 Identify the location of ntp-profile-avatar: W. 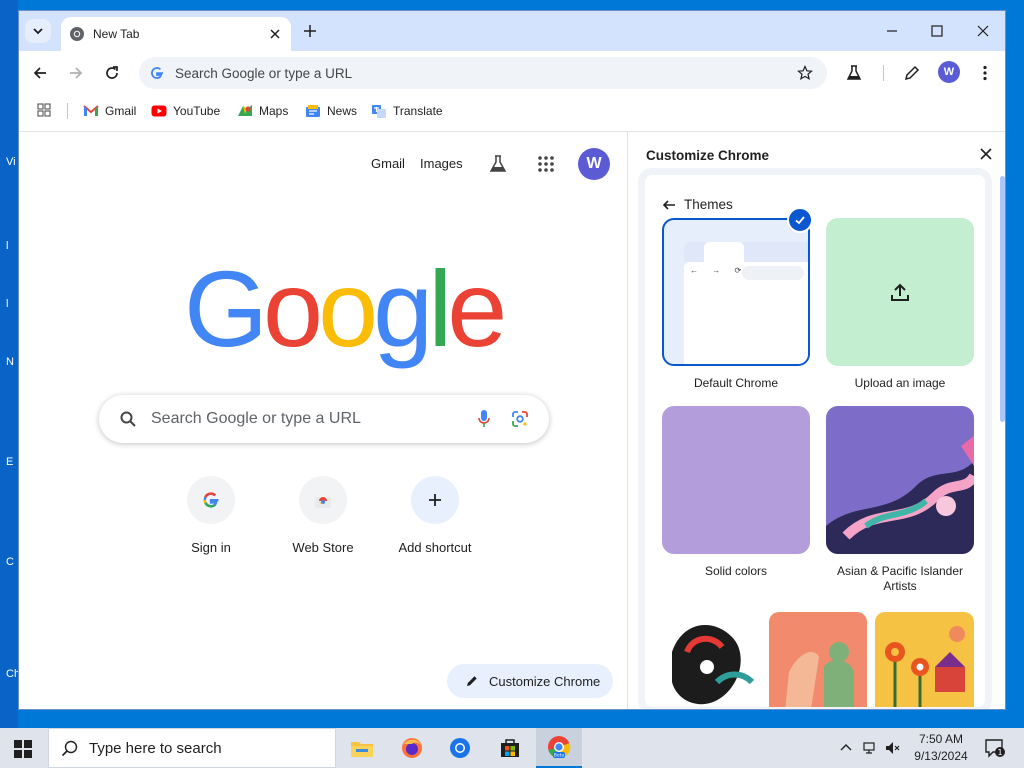
(594, 164).